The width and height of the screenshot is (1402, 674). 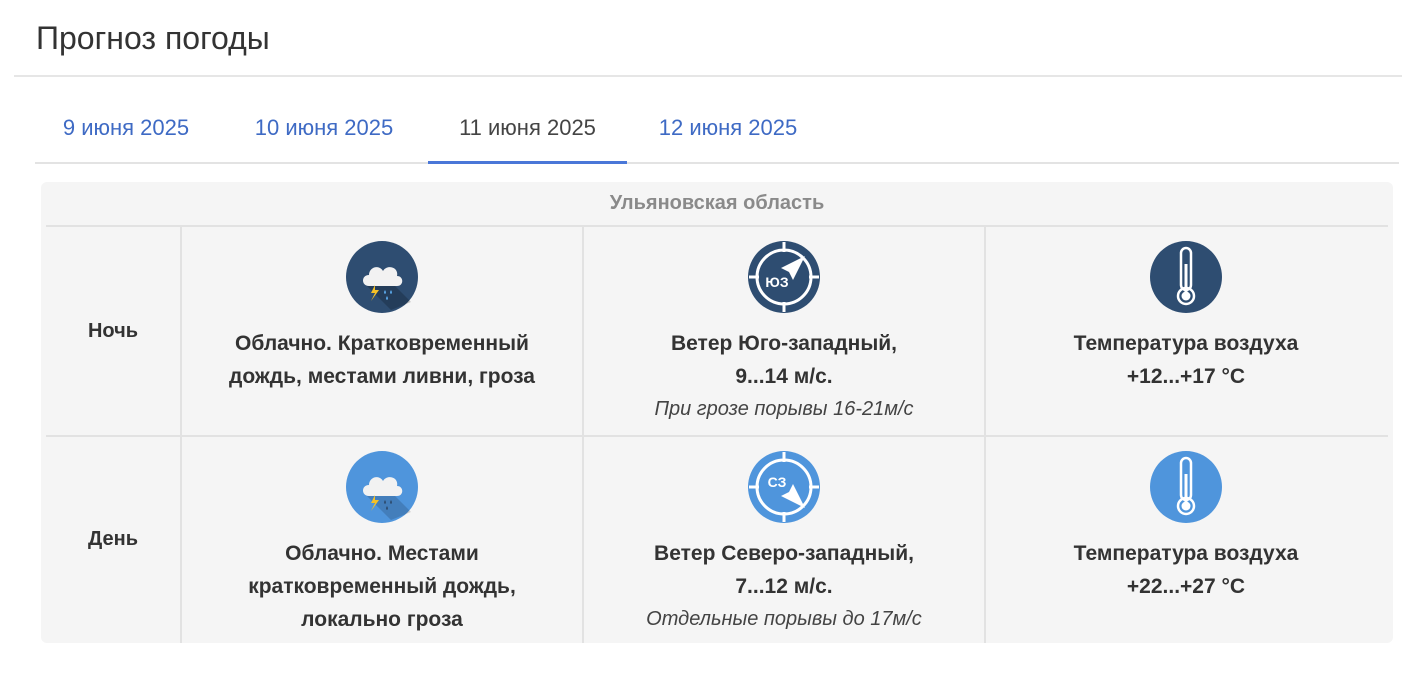 I want to click on temperature-value: +22...+27 °С, so click(x=1186, y=586).